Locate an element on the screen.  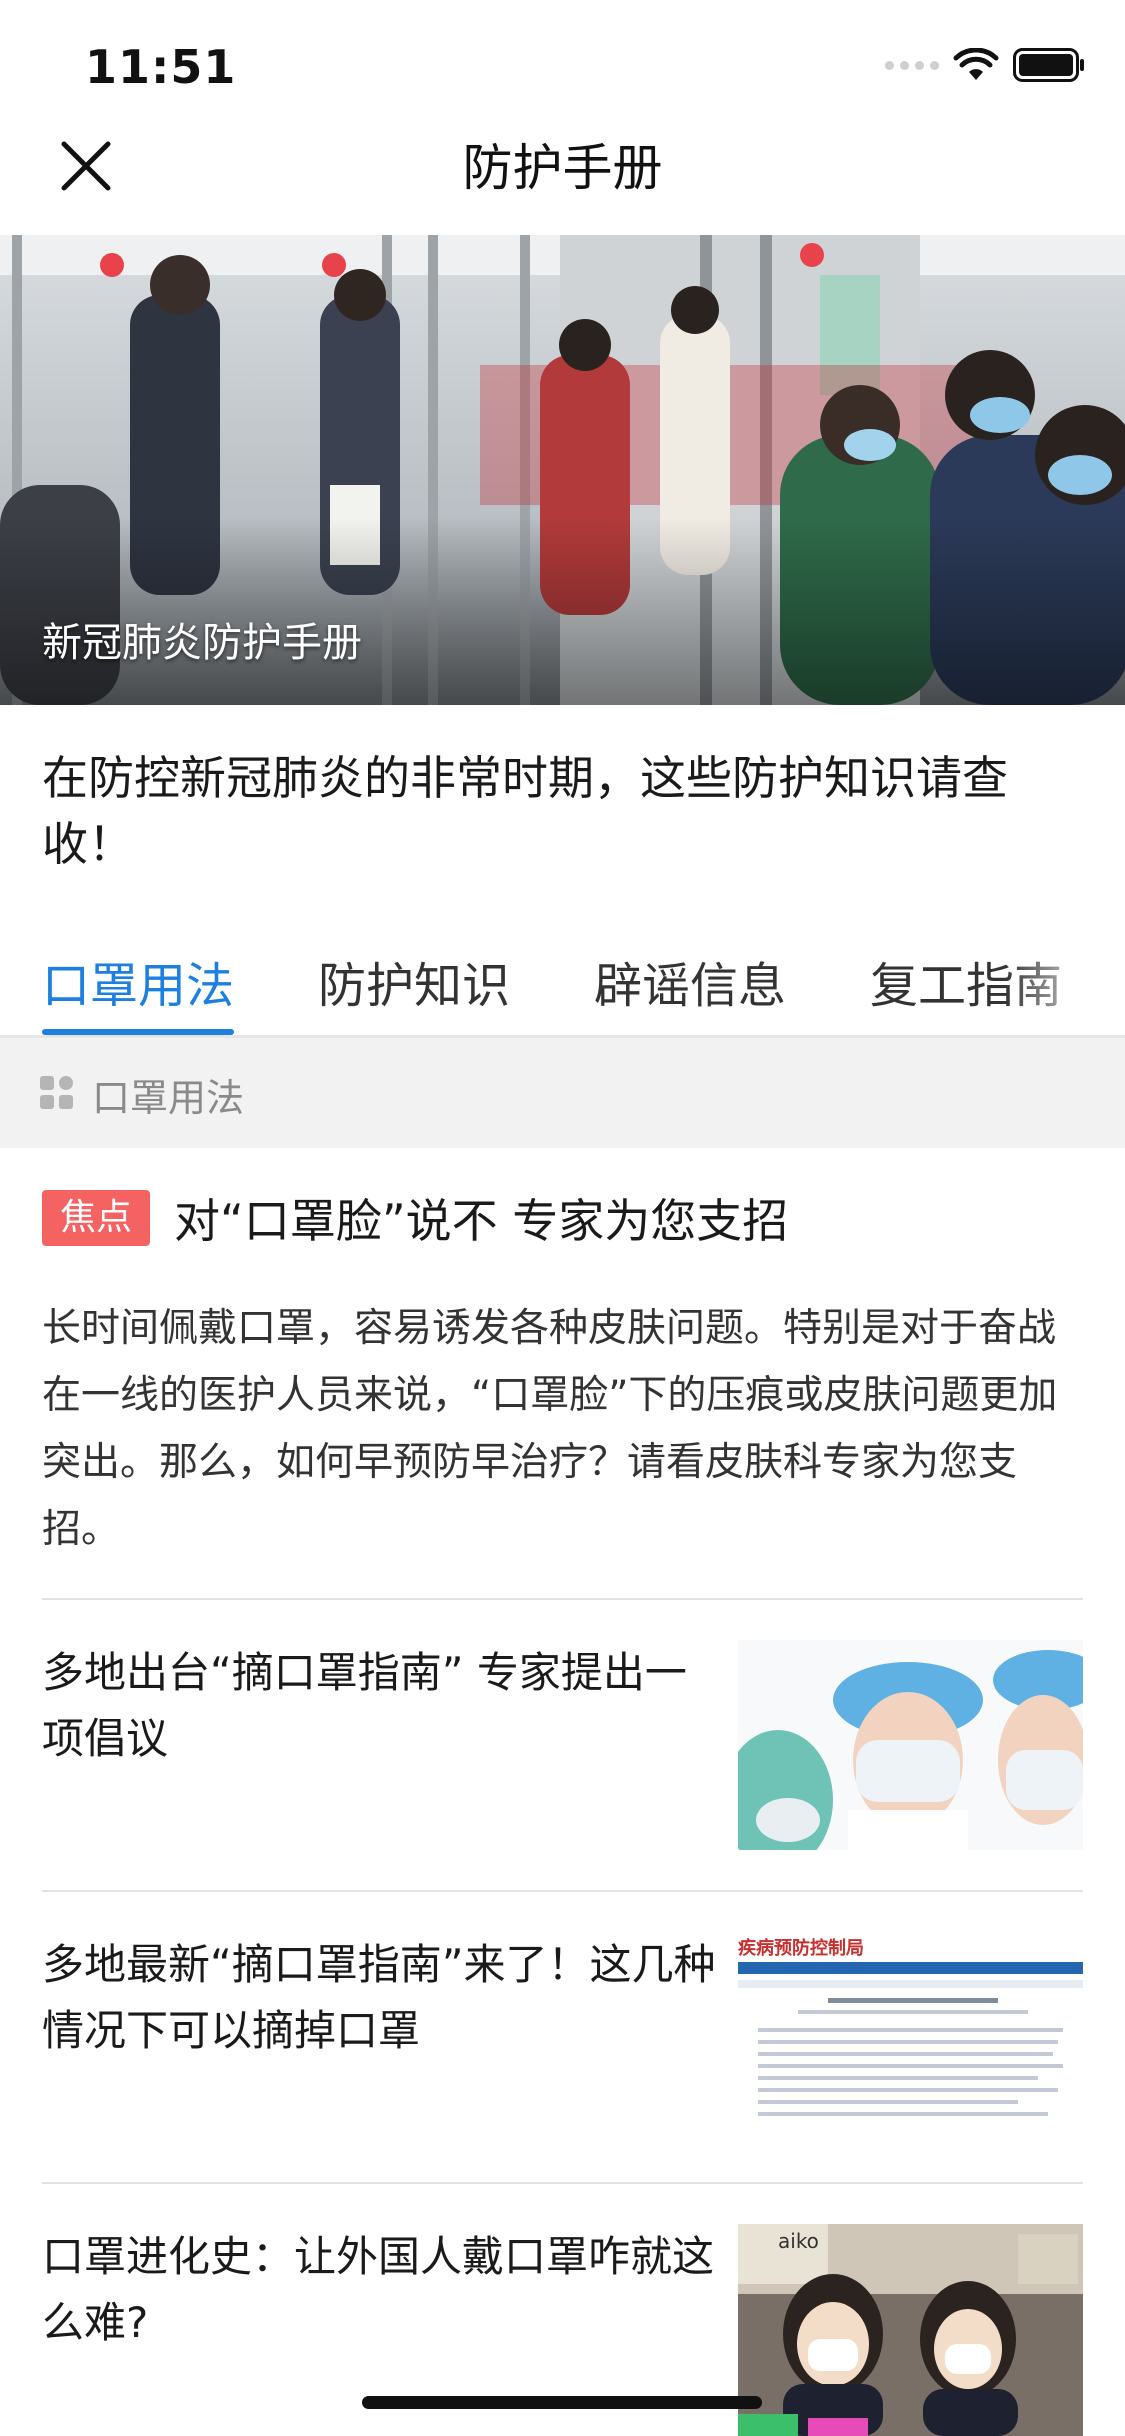
wifi-icon is located at coordinates (976, 64).